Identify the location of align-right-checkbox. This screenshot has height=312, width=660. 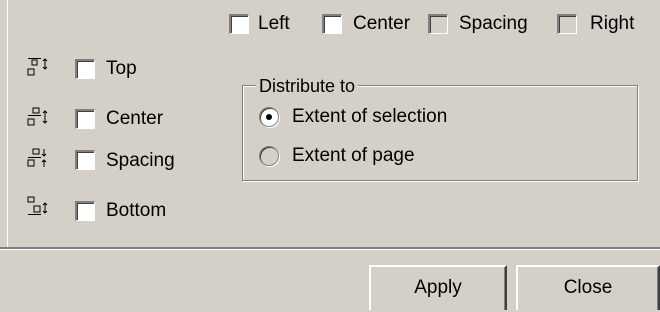
(567, 24).